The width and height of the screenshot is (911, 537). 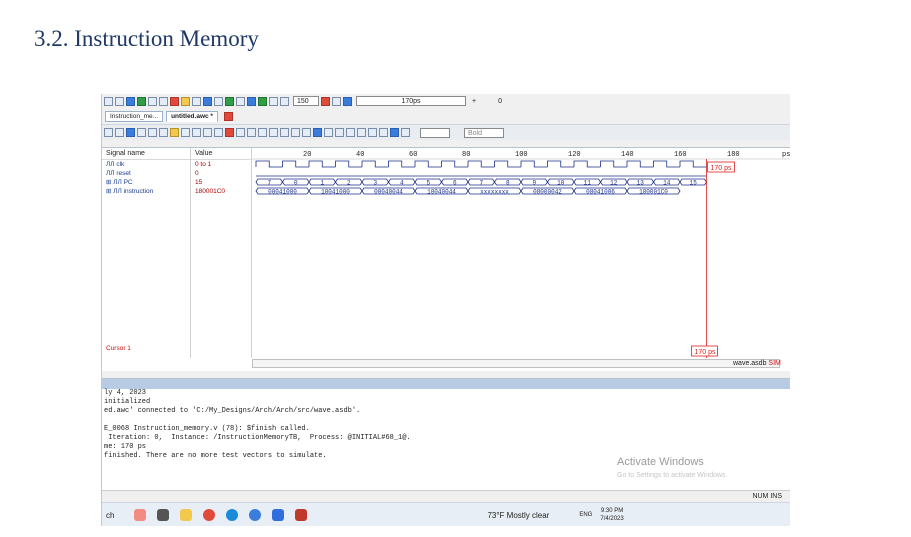 I want to click on run-for-icon, so click(x=347, y=101).